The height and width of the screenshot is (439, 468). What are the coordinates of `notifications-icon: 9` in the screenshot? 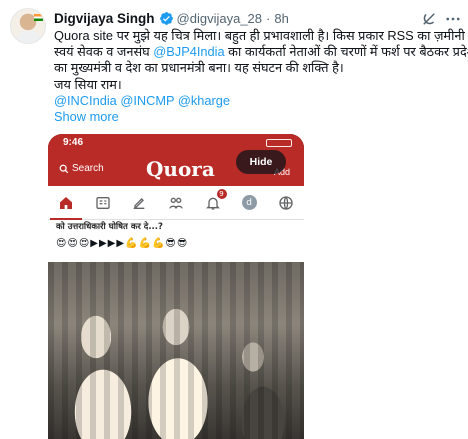 It's located at (215, 200).